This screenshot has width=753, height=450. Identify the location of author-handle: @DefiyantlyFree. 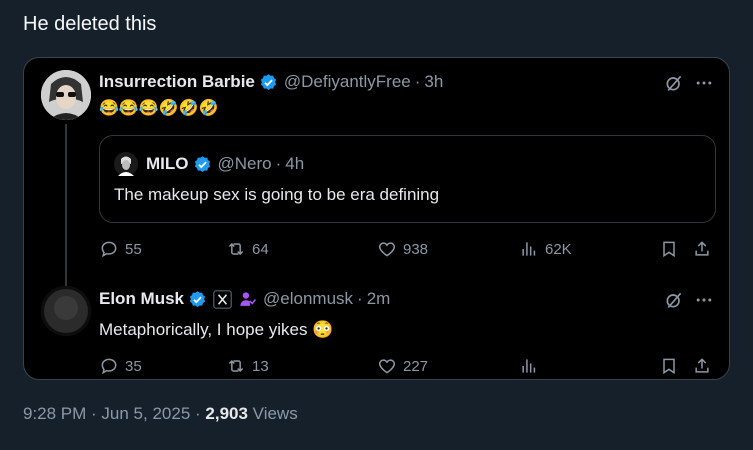
(347, 82).